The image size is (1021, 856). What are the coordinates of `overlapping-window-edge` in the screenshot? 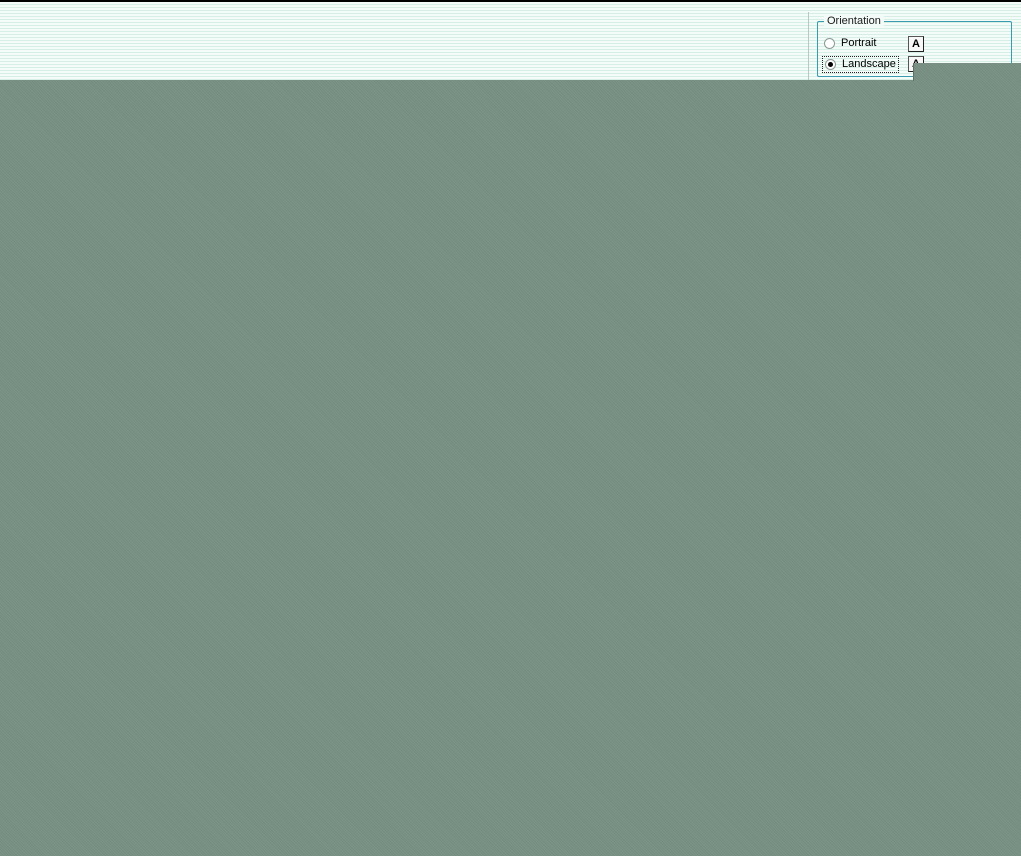 It's located at (967, 72).